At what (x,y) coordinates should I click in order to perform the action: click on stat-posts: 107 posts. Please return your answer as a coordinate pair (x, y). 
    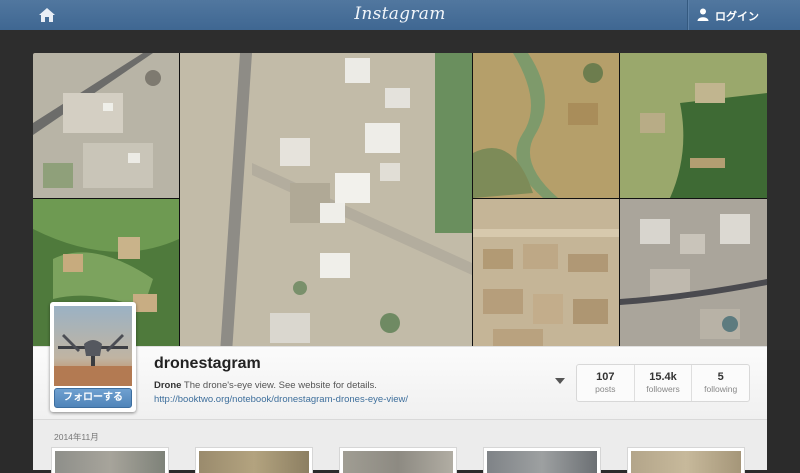
    Looking at the image, I should click on (605, 383).